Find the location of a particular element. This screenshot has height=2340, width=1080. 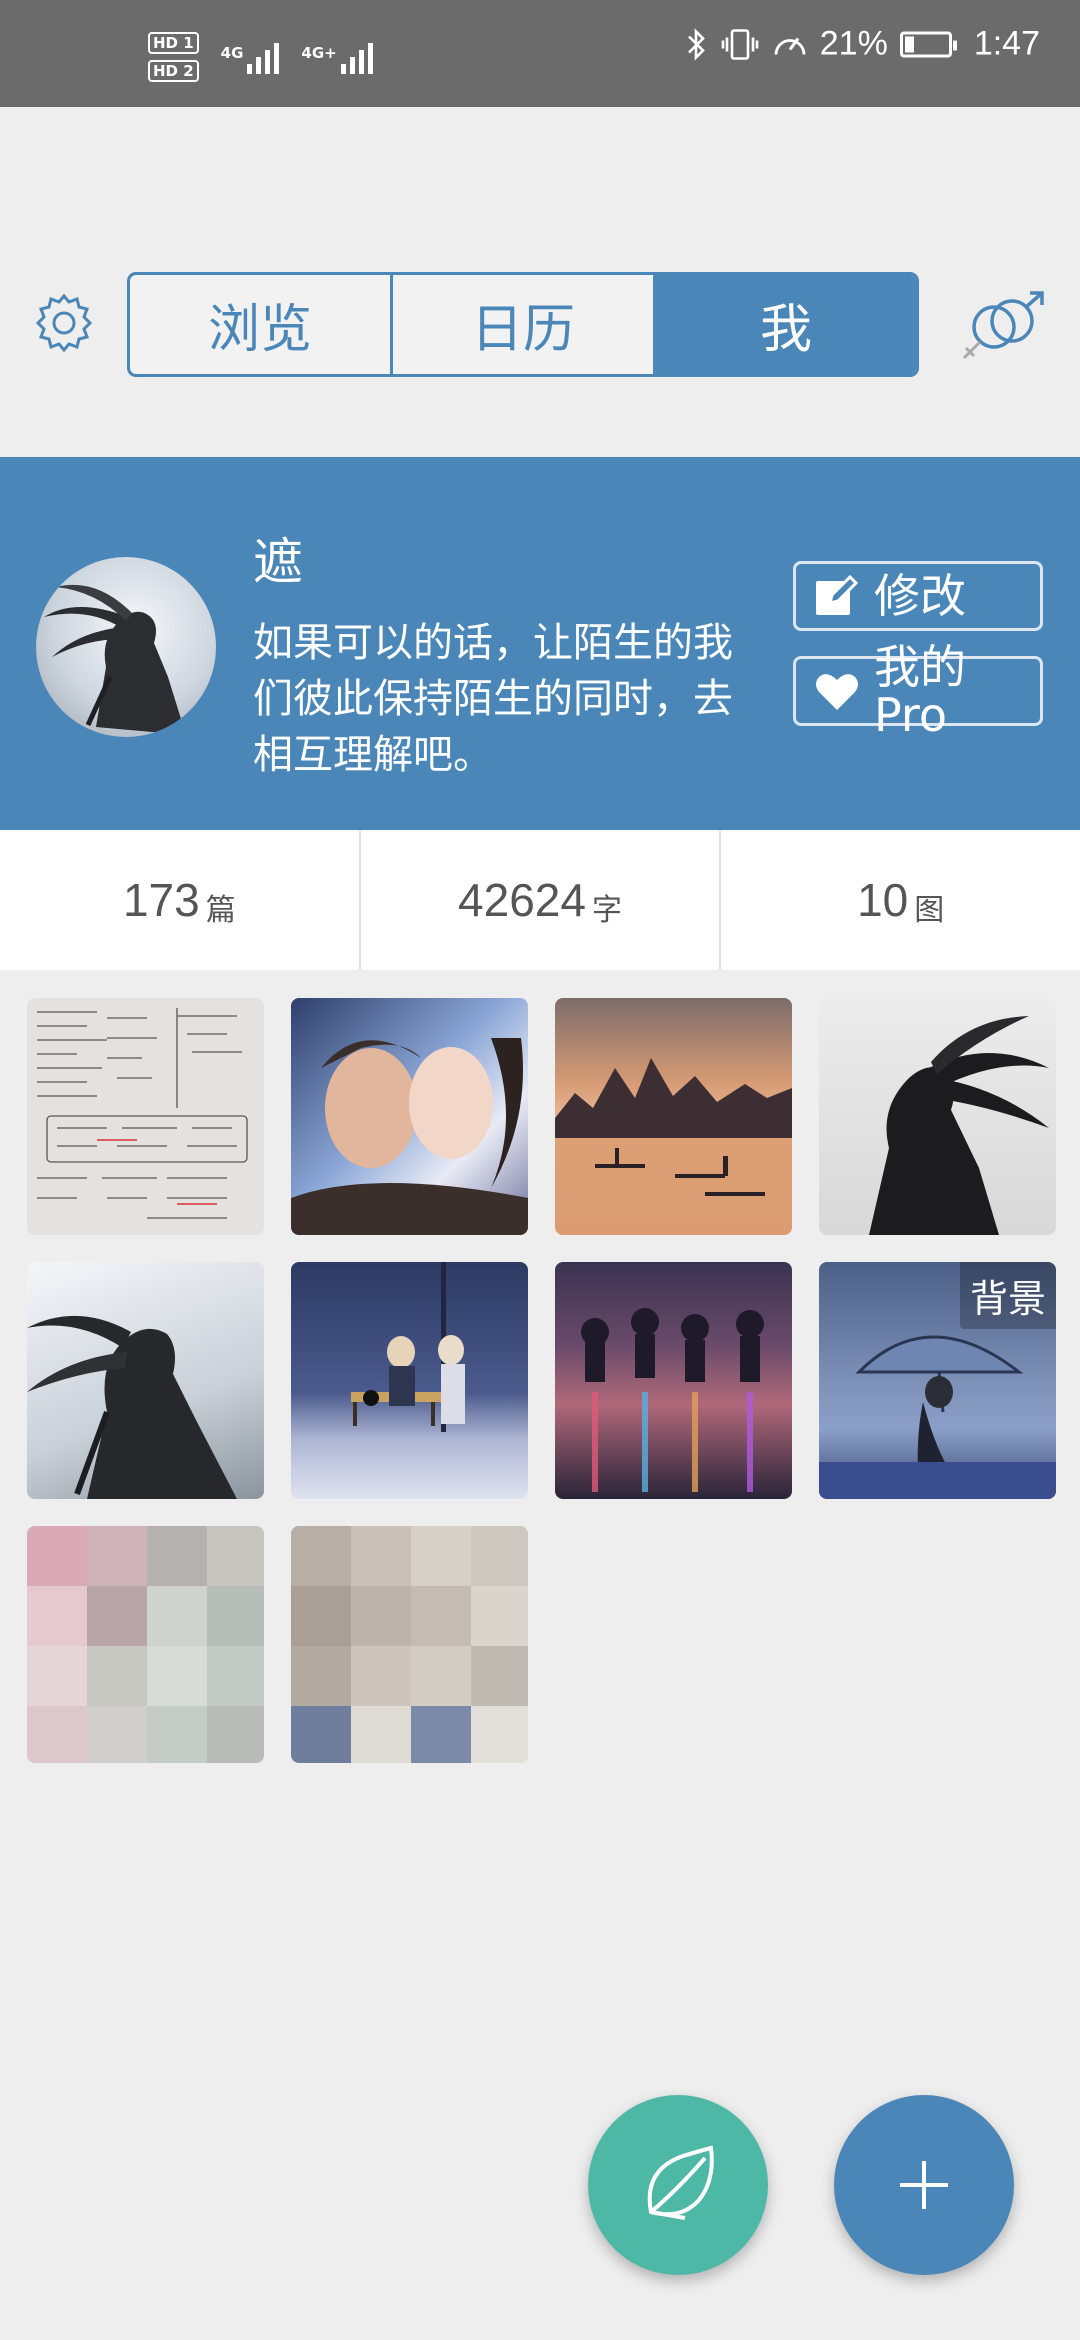

gender-icon is located at coordinates (1000, 327).